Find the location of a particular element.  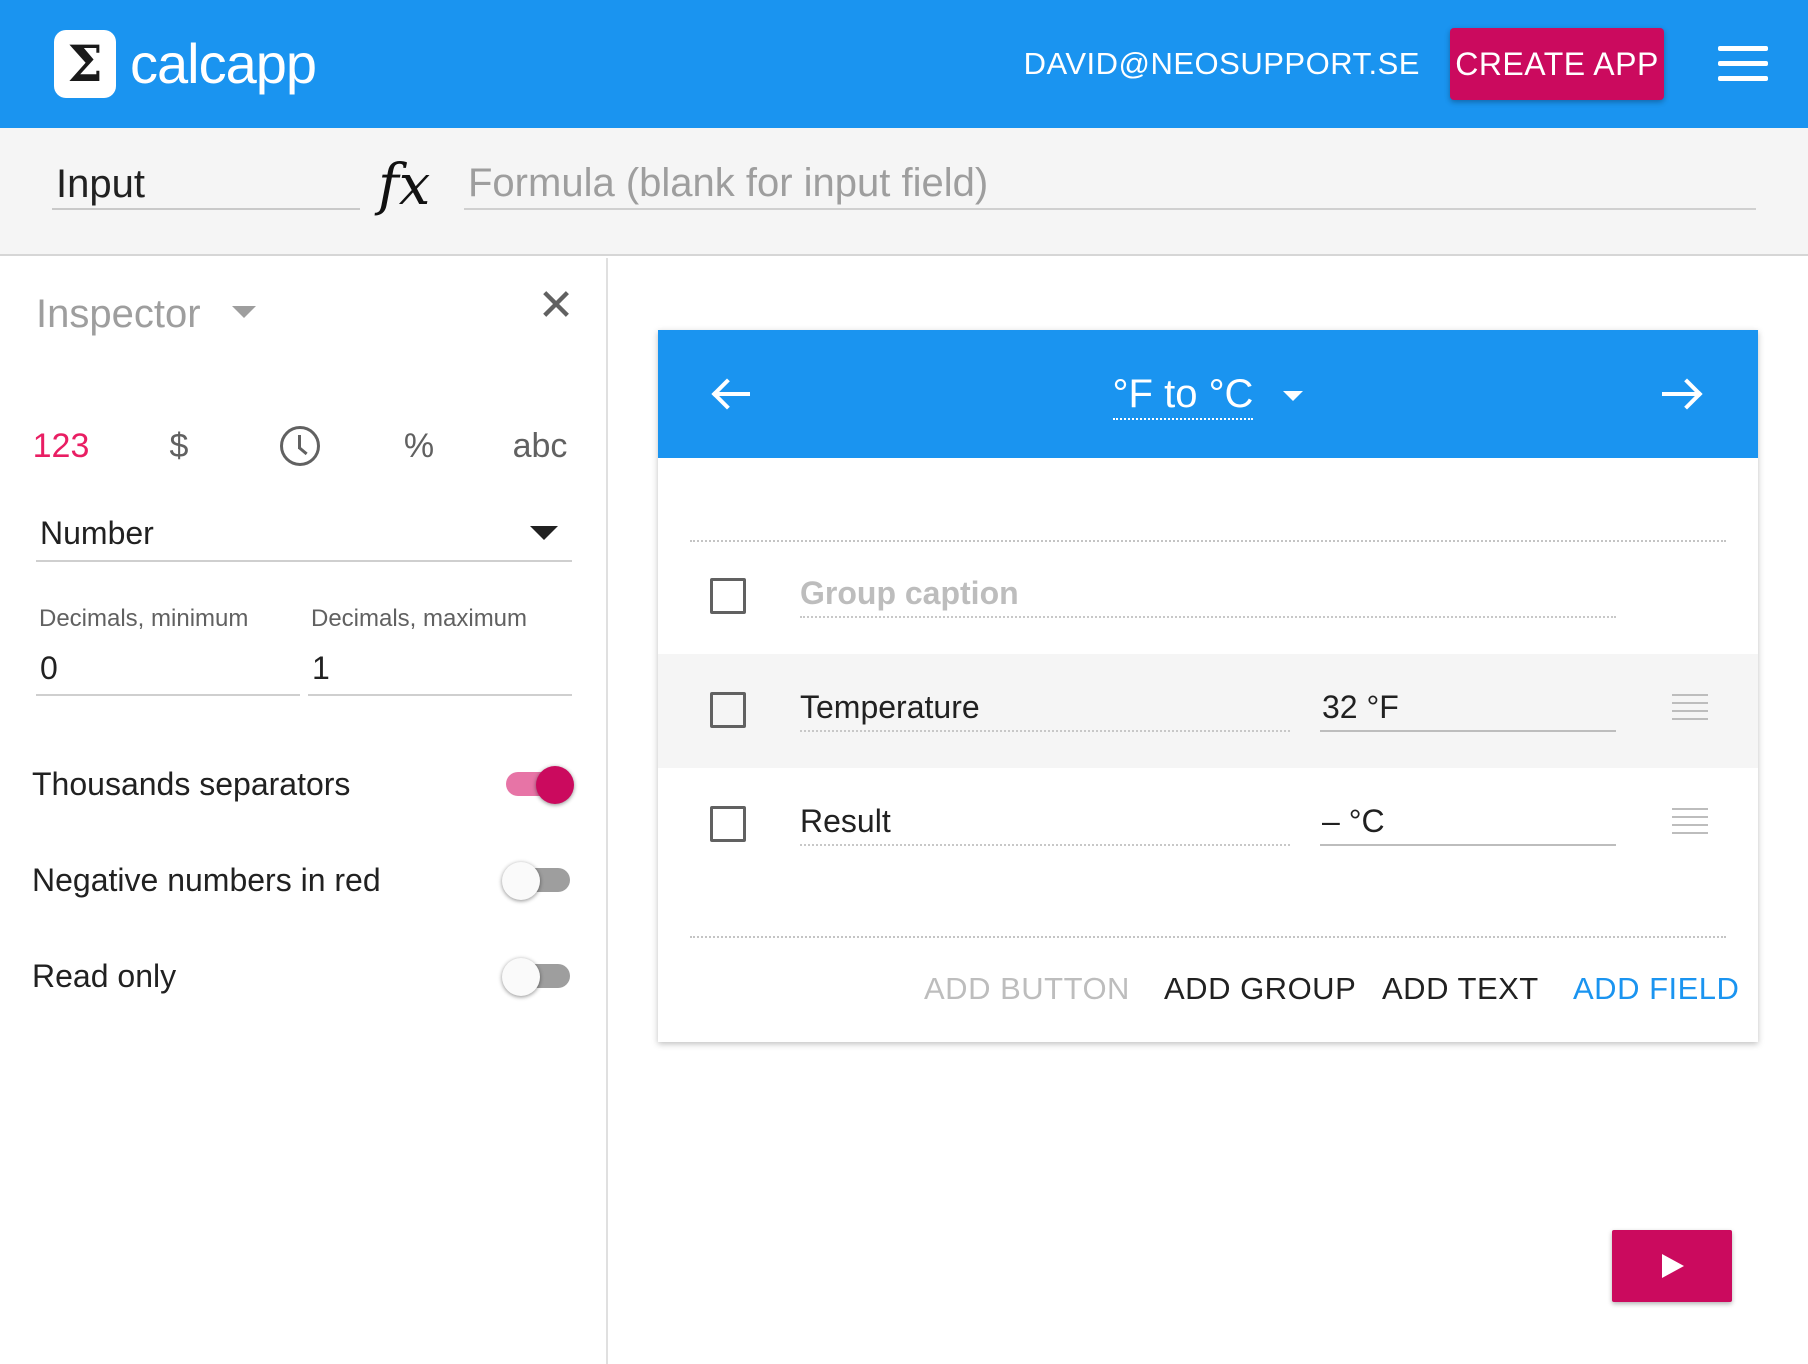

number-type-value: Number is located at coordinates (97, 533).